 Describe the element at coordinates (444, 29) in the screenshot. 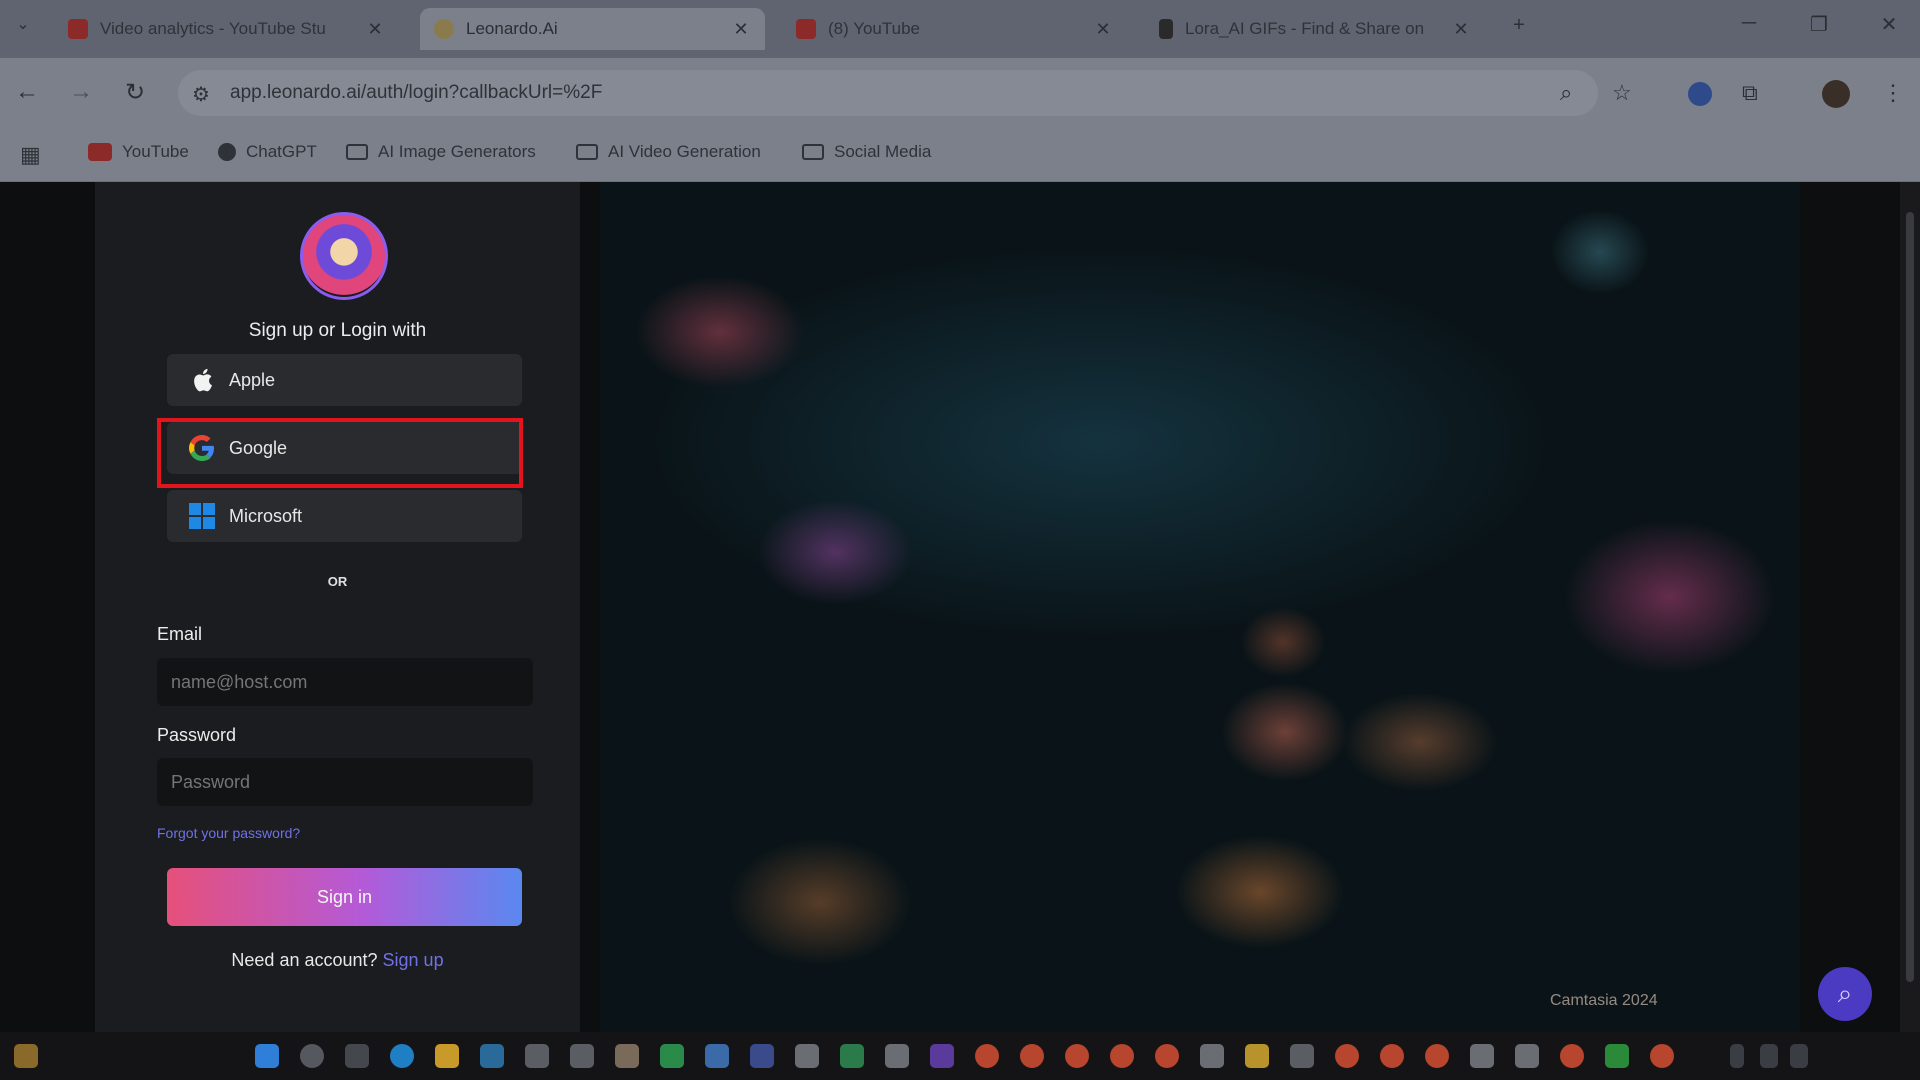

I see `leonardo-favicon-icon` at that location.